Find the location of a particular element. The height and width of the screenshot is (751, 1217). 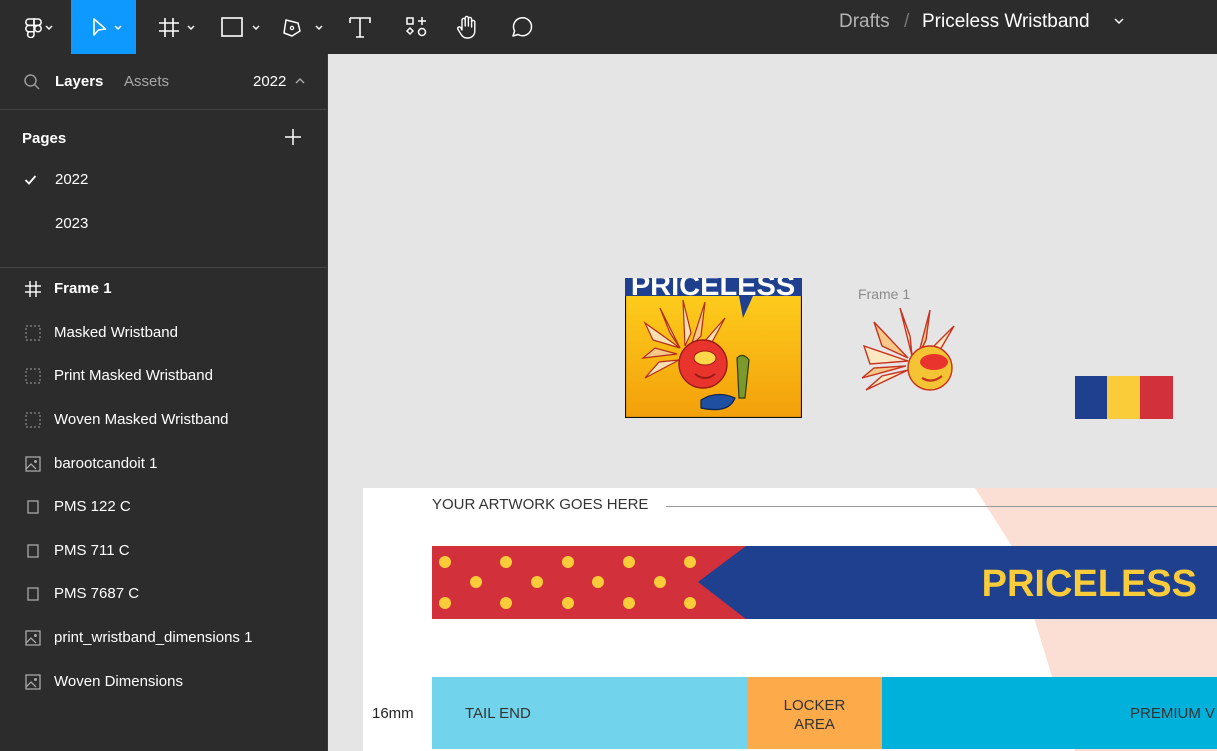

tab-layers: Layers is located at coordinates (79, 81).